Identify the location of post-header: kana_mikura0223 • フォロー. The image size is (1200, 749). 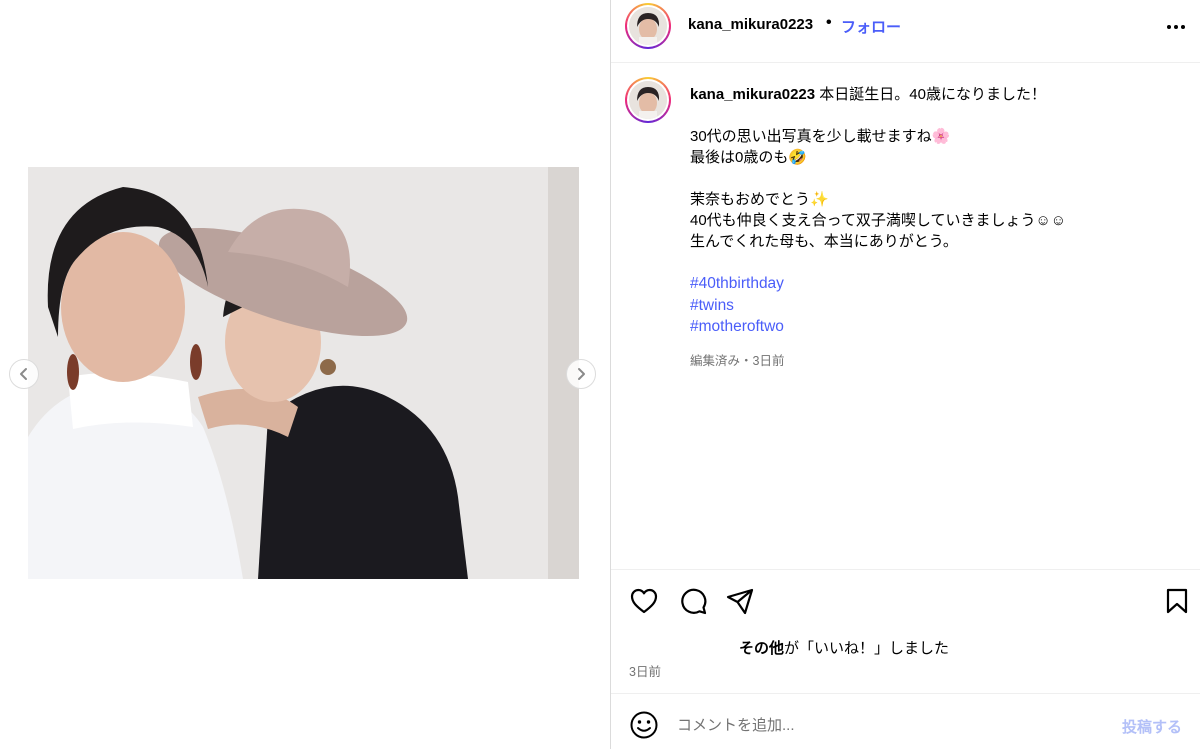
(905, 31).